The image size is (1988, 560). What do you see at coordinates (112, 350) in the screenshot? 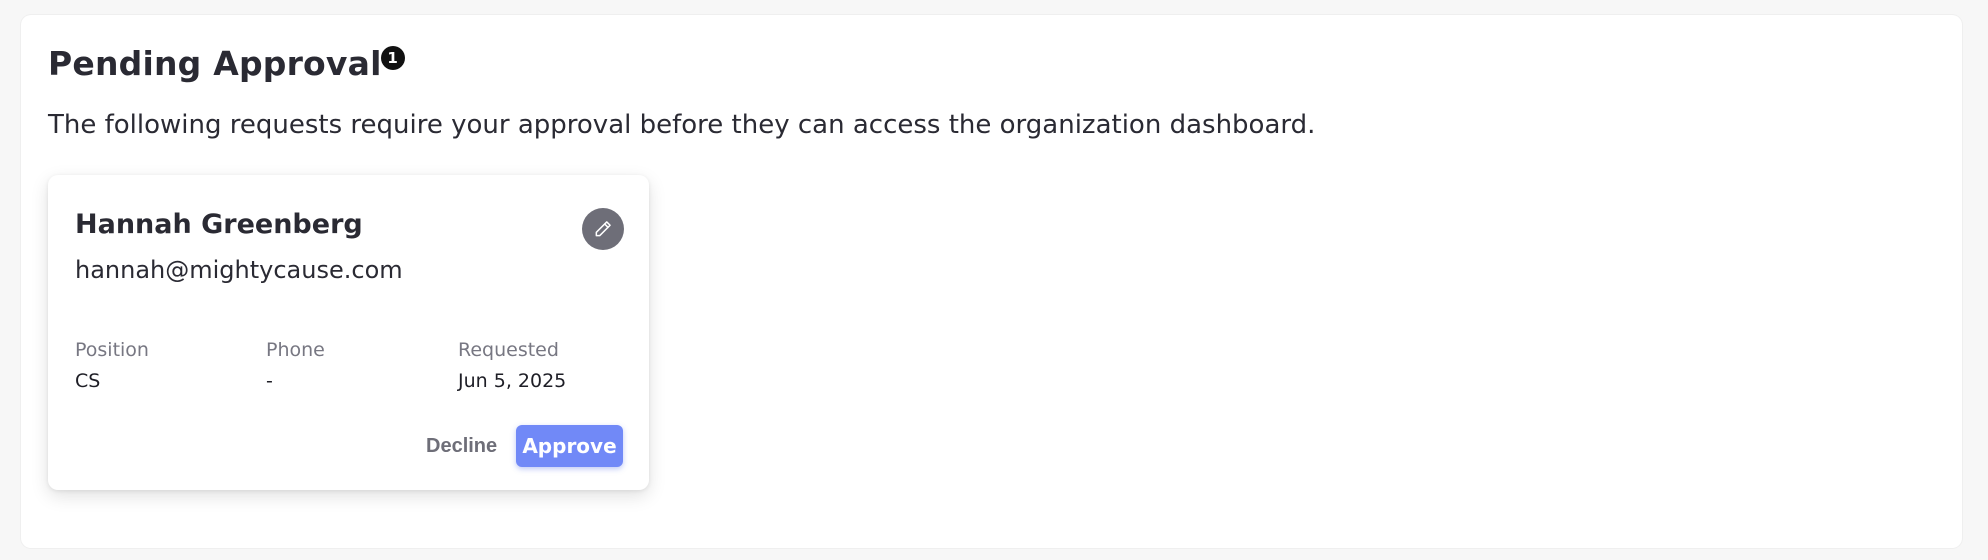
I see `position-label: Position` at bounding box center [112, 350].